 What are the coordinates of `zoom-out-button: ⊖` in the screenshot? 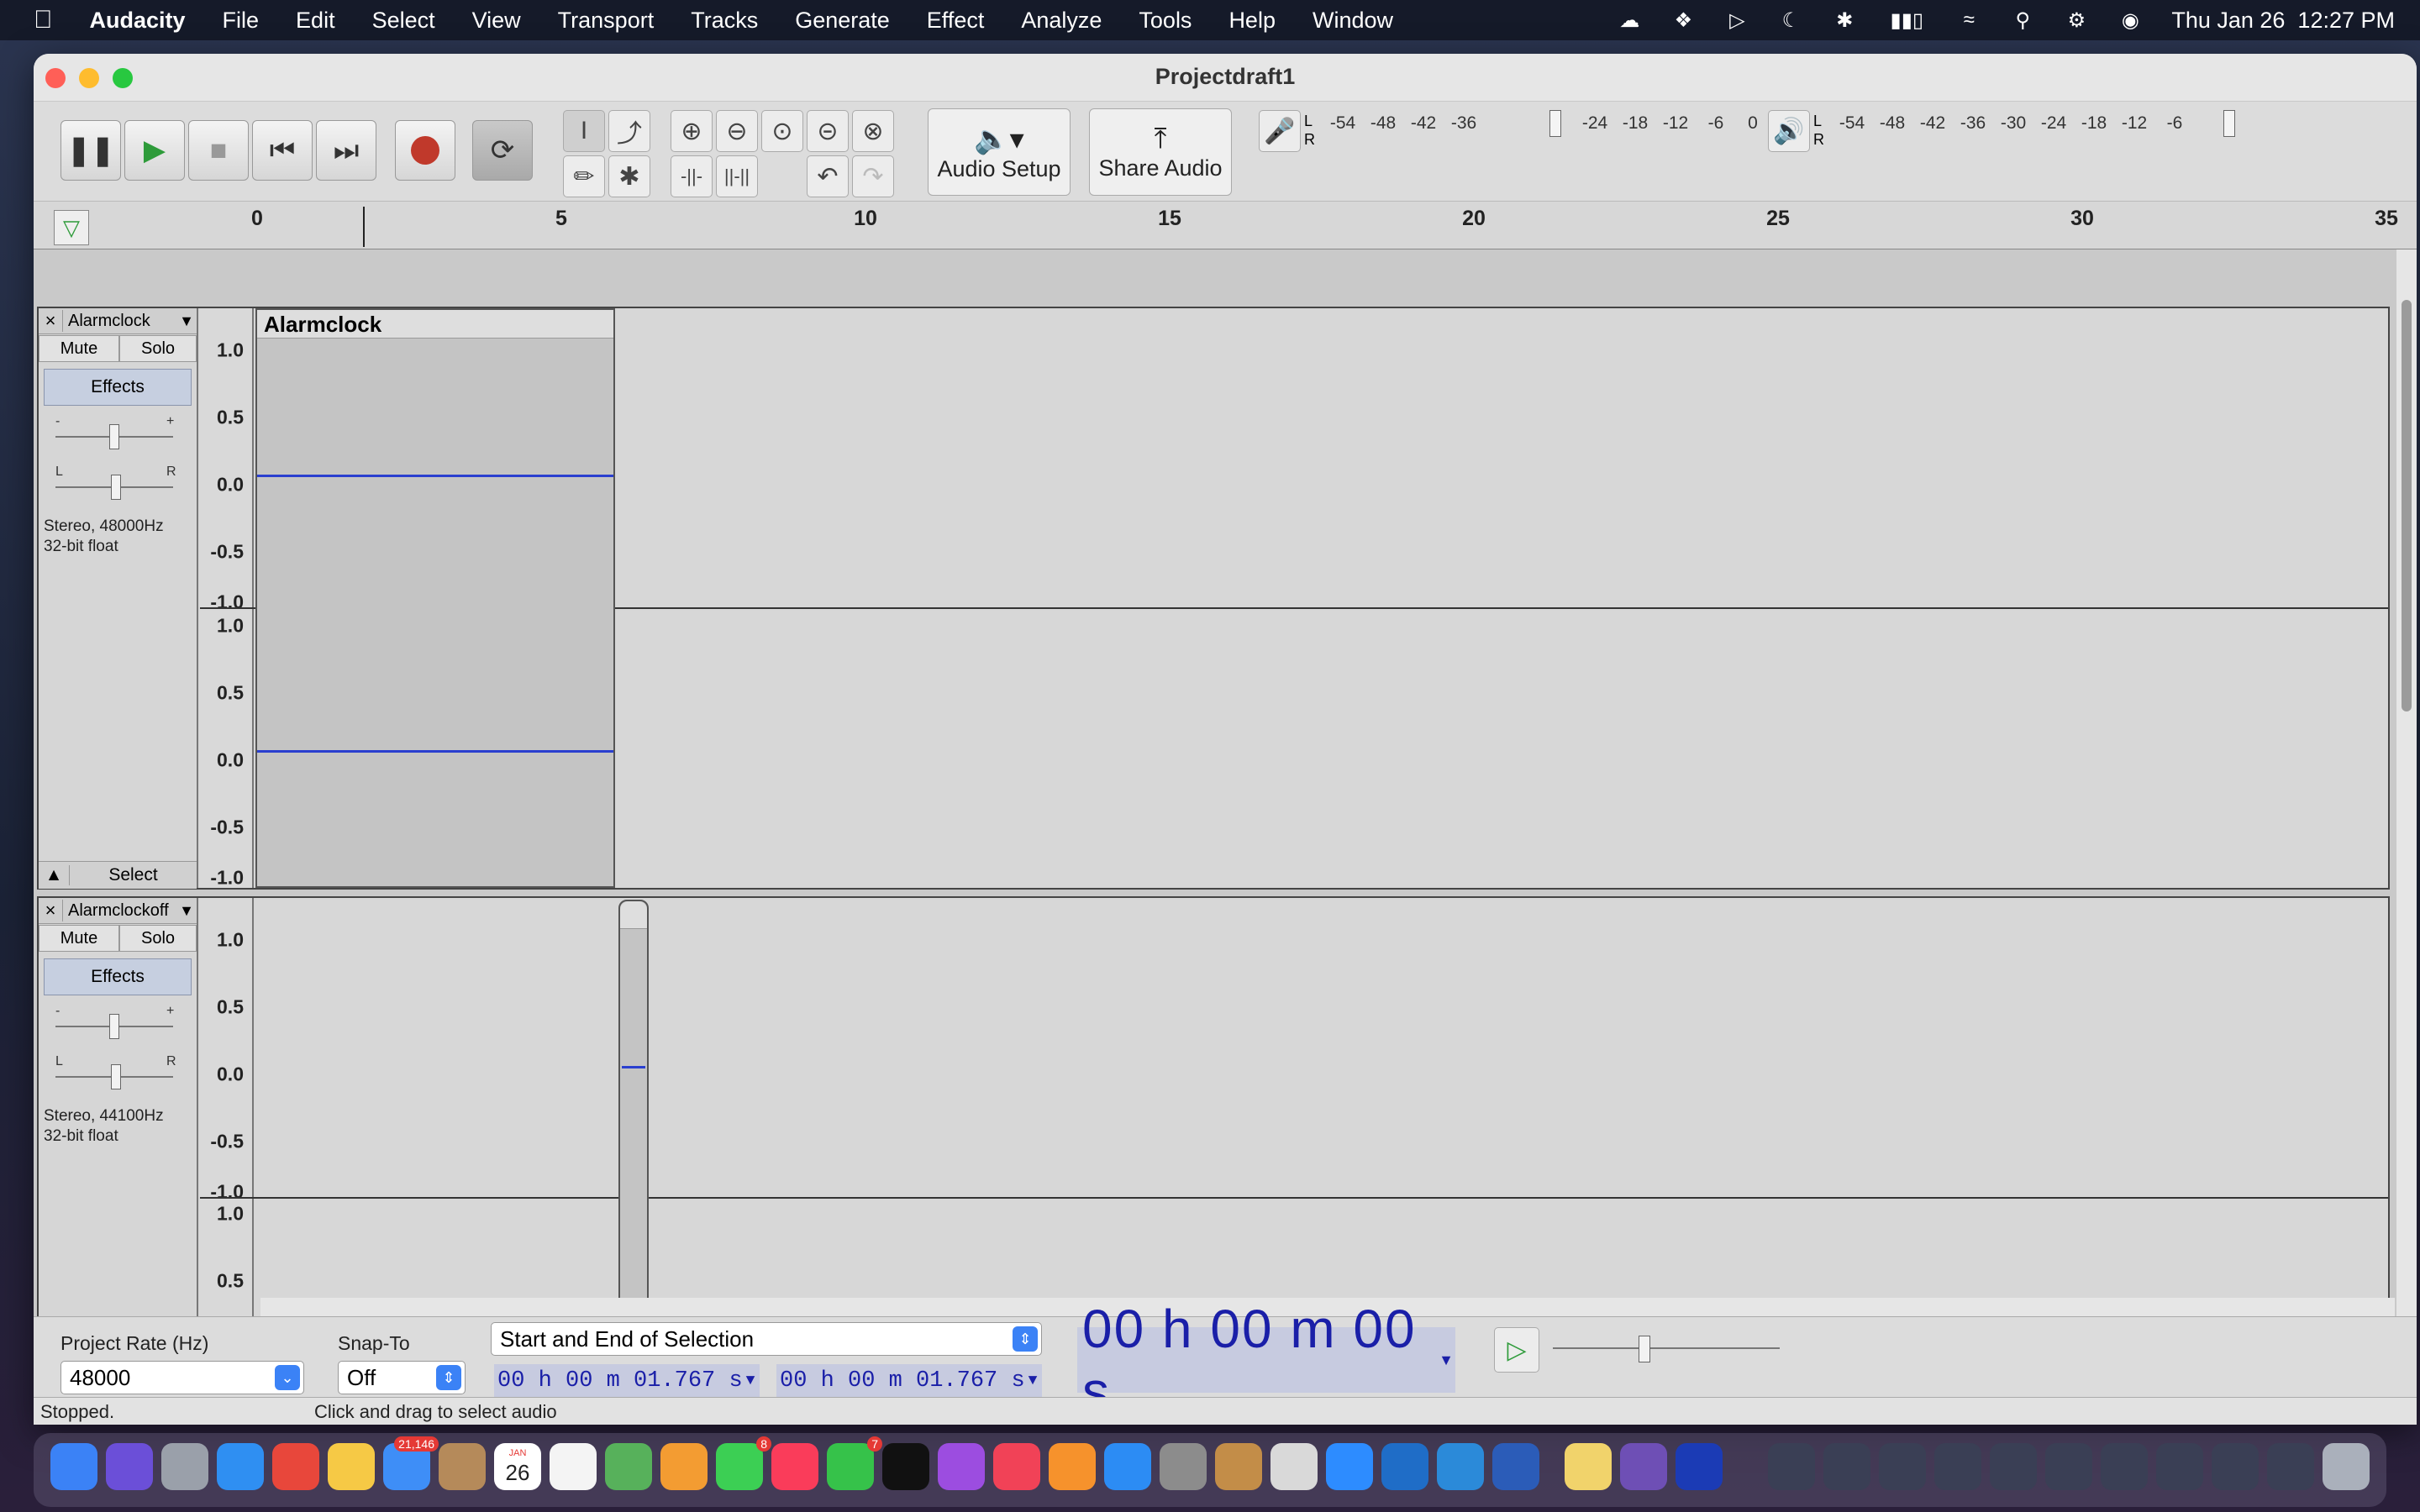 It's located at (737, 131).